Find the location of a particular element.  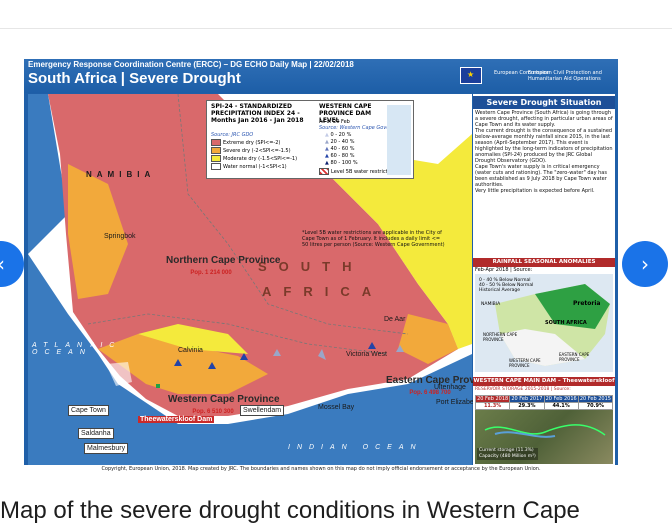

northern-cape-name: Northern Cape Province is located at coordinates (223, 260).